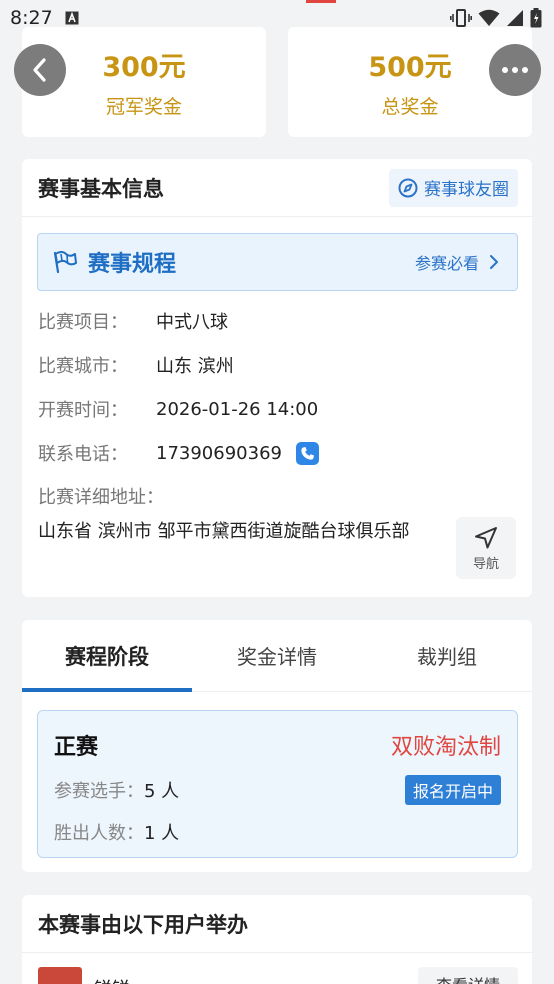 This screenshot has width=554, height=984. I want to click on organizer-avatar, so click(60, 975).